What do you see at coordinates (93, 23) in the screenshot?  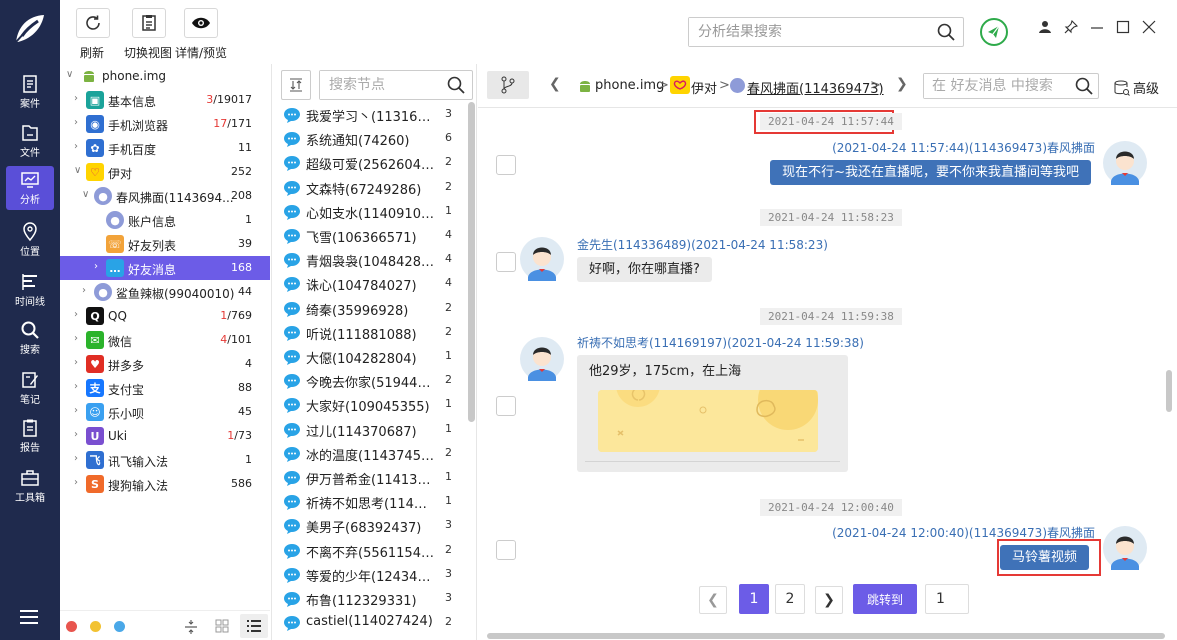 I see `refresh-button` at bounding box center [93, 23].